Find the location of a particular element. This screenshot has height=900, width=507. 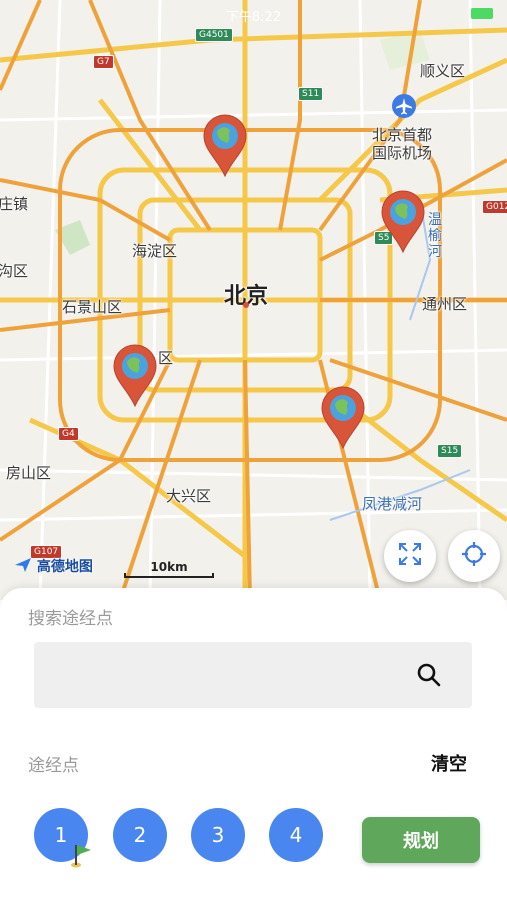

road-shield: G4 is located at coordinates (68, 434).